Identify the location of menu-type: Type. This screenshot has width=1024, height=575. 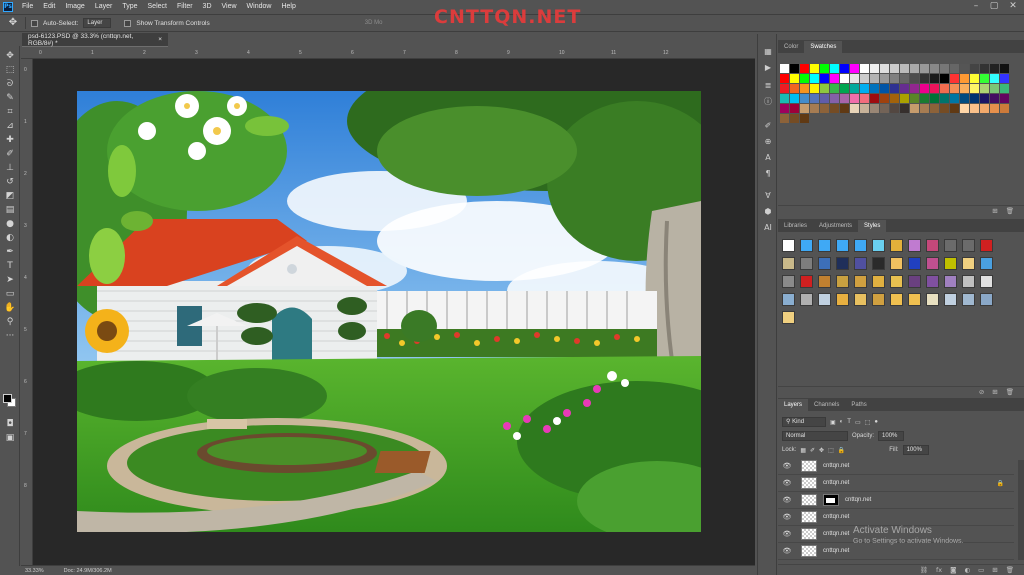
(129, 6).